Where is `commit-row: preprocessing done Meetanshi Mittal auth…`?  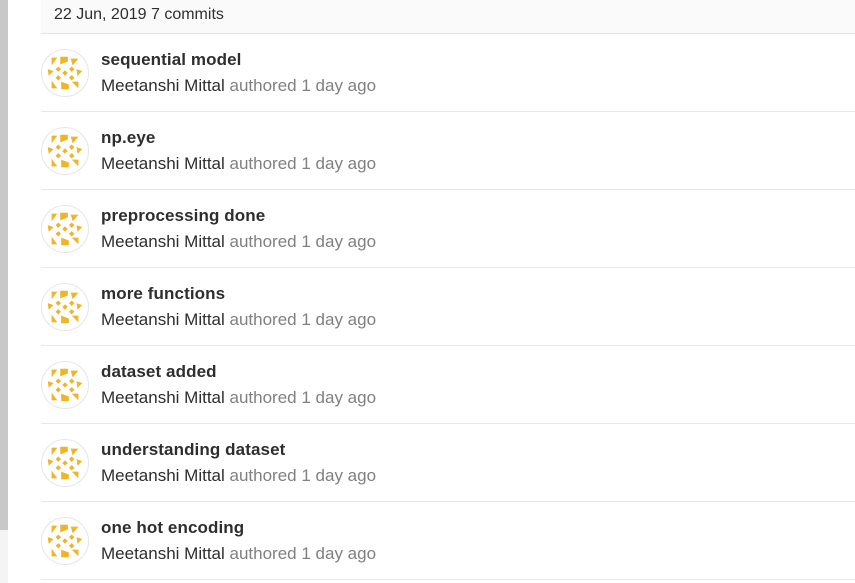
commit-row: preprocessing done Meetanshi Mittal auth… is located at coordinates (448, 229).